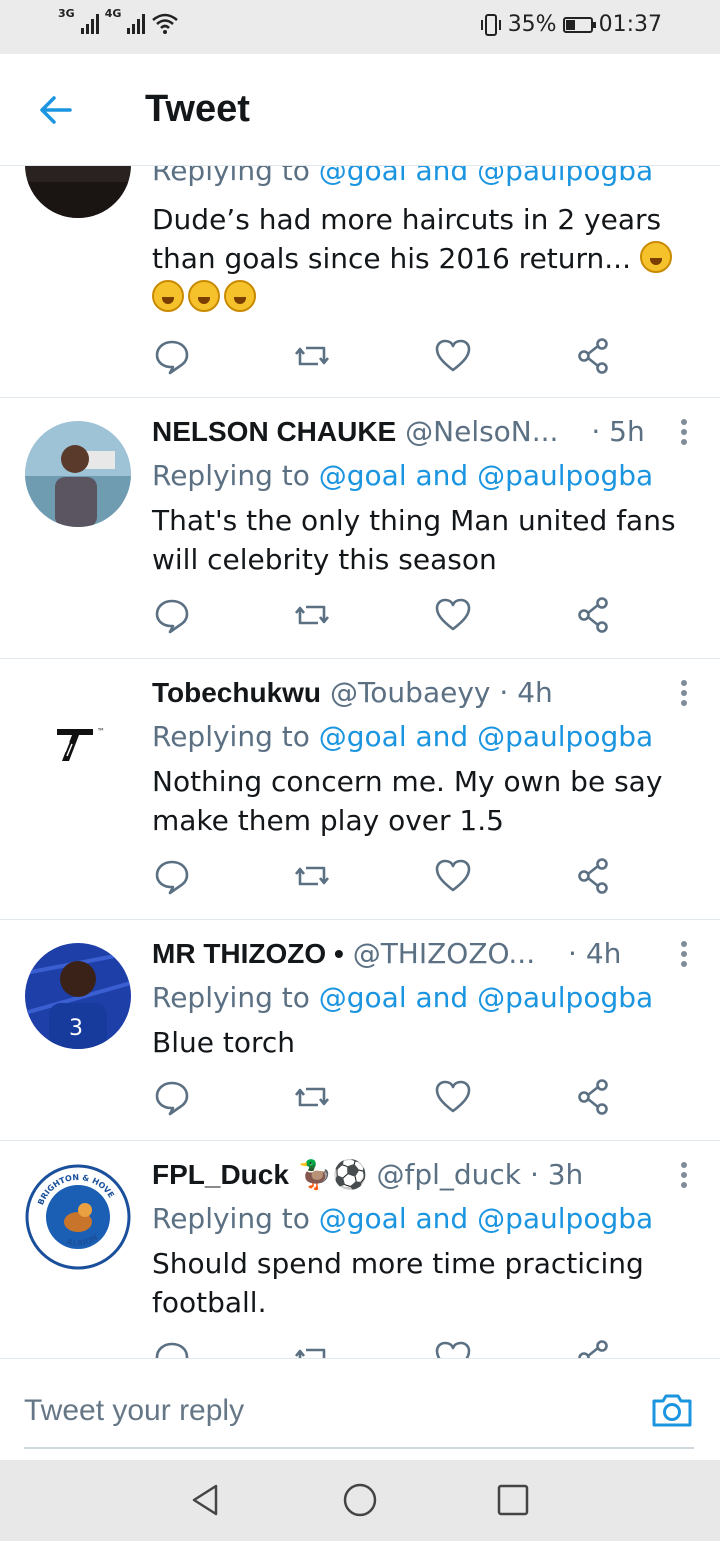 The height and width of the screenshot is (1541, 720). I want to click on camera-icon, so click(672, 1409).